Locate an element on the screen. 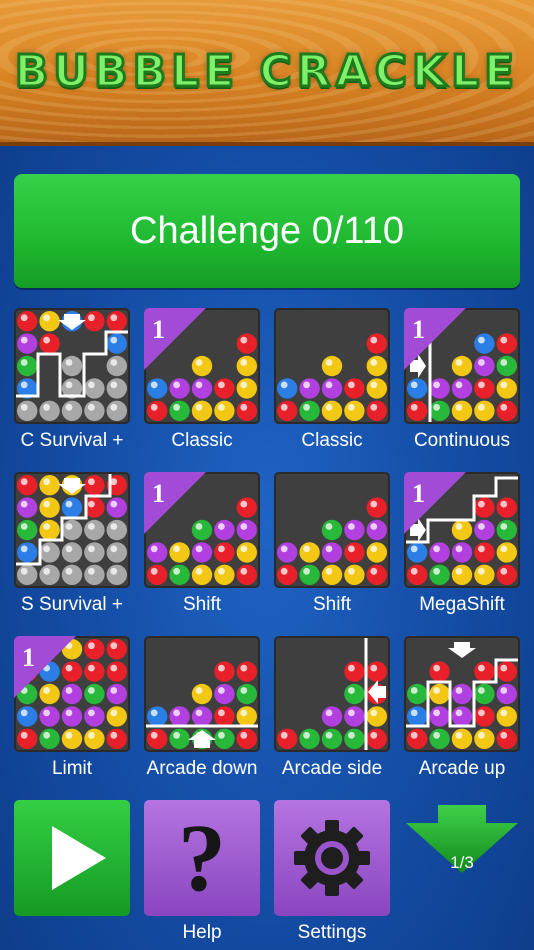  mode-thumbnail is located at coordinates (462, 694).